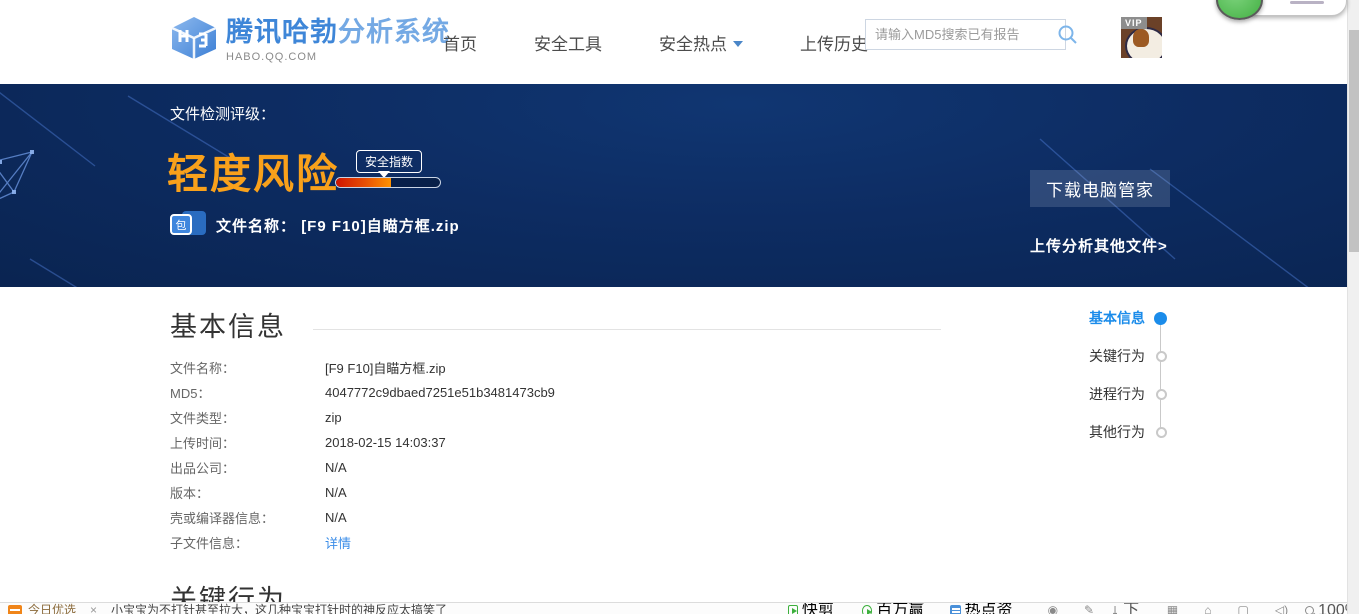 Image resolution: width=1359 pixels, height=614 pixels. What do you see at coordinates (867, 609) in the screenshot?
I see `millionaire-icon` at bounding box center [867, 609].